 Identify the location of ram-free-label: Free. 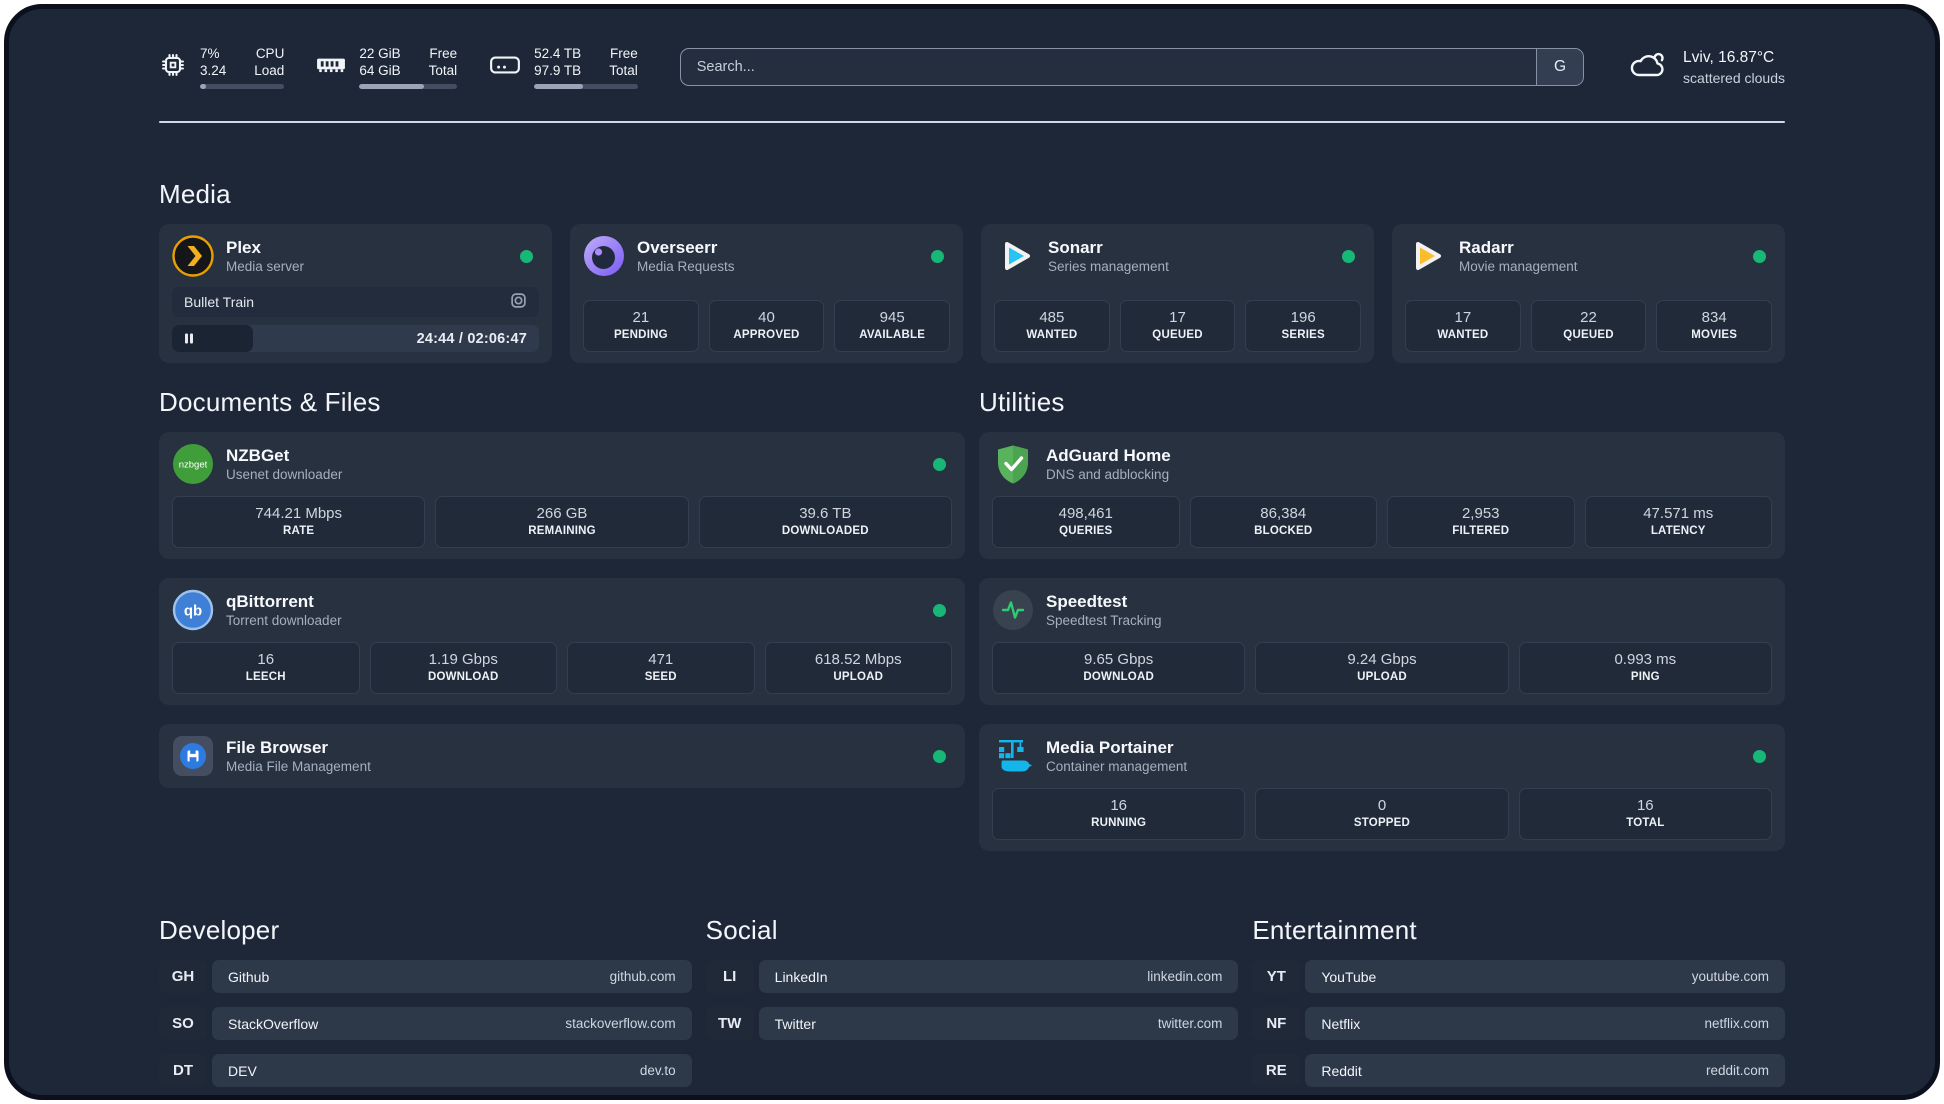
(443, 53).